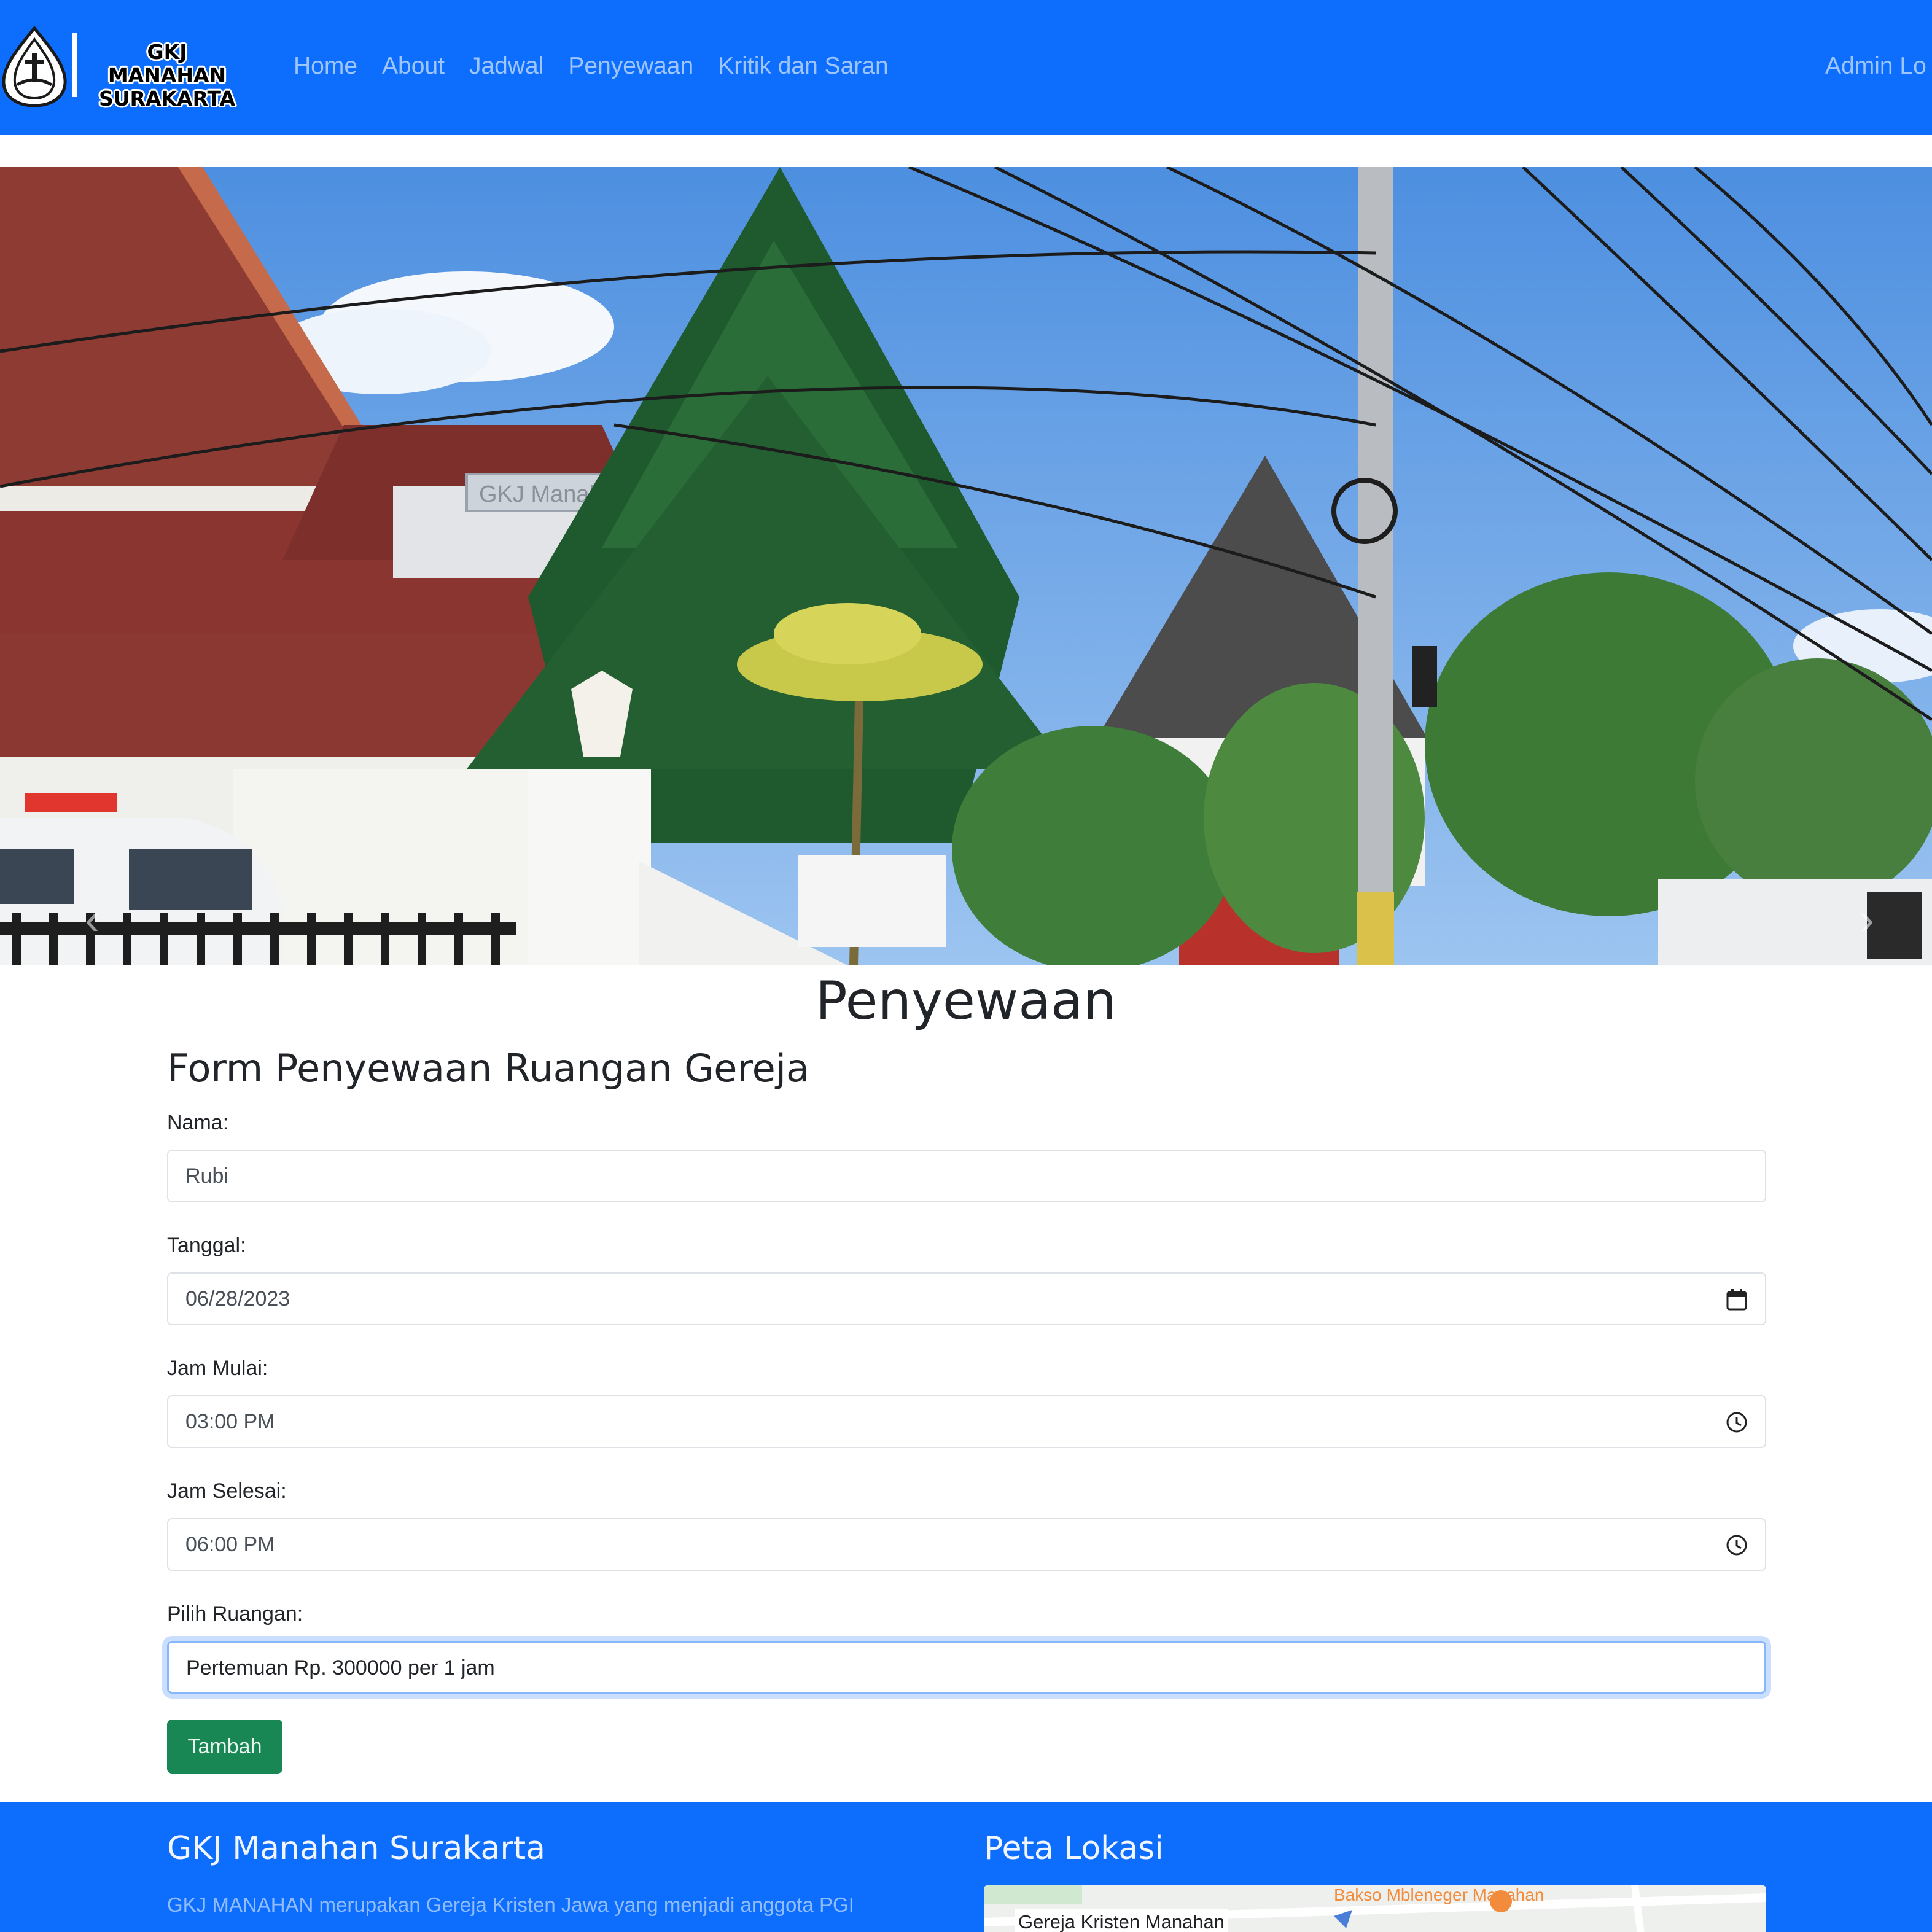 This screenshot has height=1932, width=1932. Describe the element at coordinates (198, 1122) in the screenshot. I see `nama-label: Nama:` at that location.